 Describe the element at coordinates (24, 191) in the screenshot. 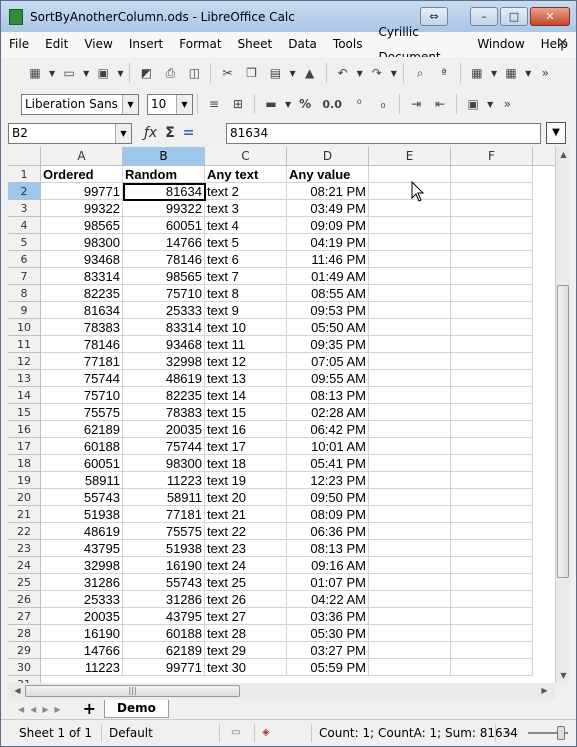

I see `row-header: 2` at that location.